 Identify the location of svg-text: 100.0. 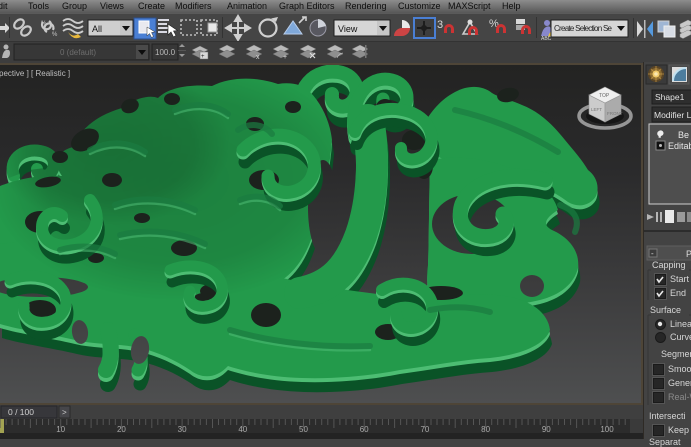
(165, 52).